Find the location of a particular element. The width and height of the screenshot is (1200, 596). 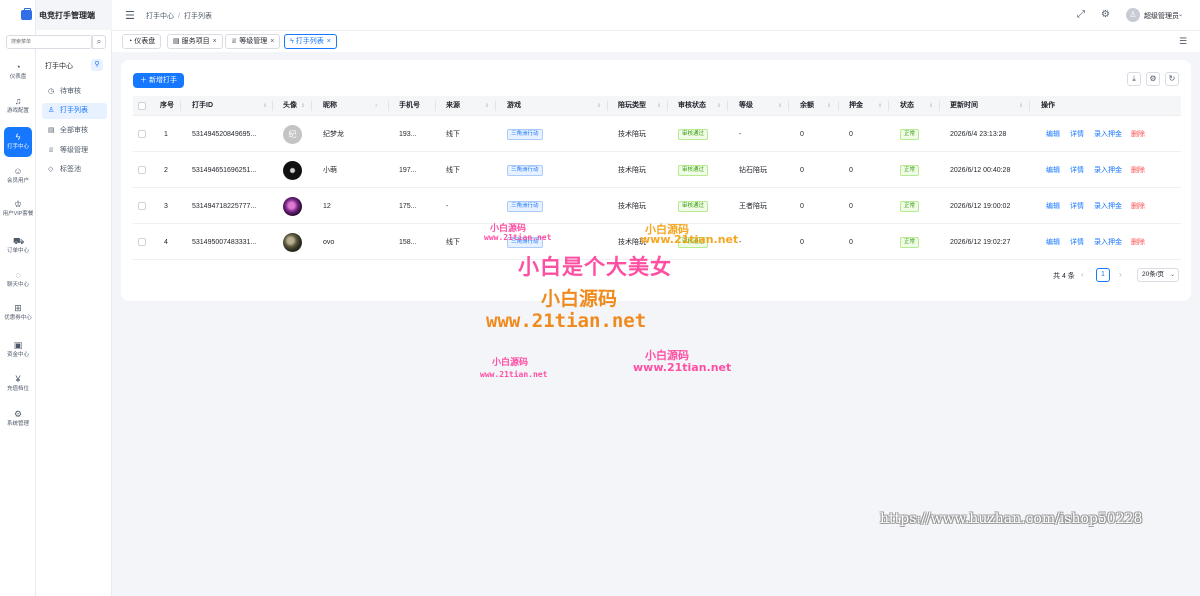

chevron-down-icon: ⌄ is located at coordinates (1180, 14).